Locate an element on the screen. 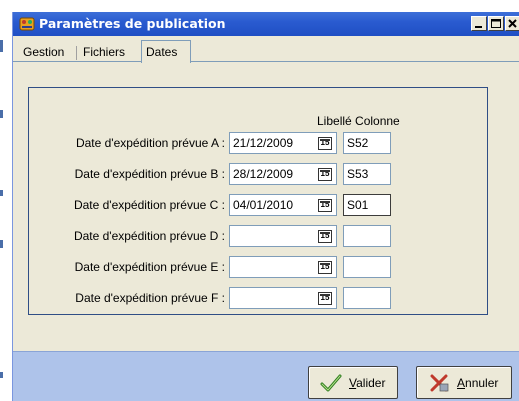 The width and height of the screenshot is (519, 401). close-button is located at coordinates (512, 23).